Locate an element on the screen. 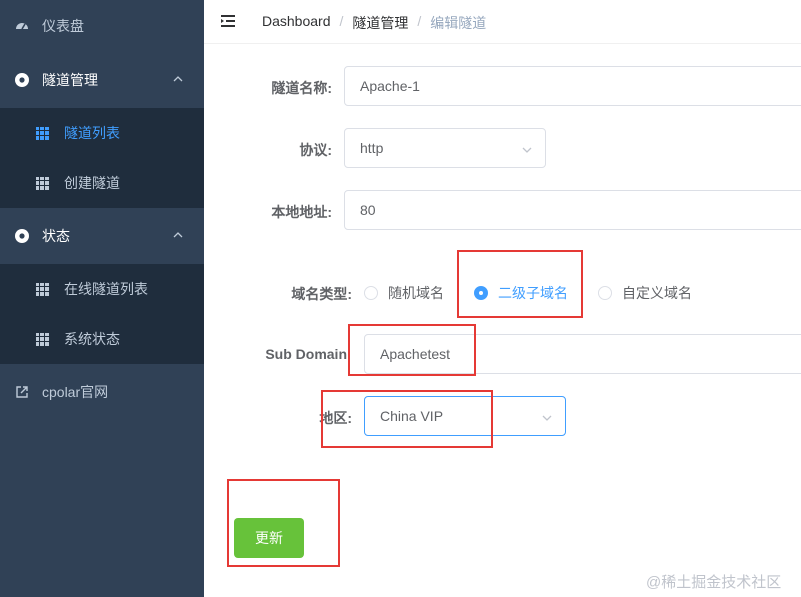  sidebar-item-label: 系统状态 is located at coordinates (92, 339).